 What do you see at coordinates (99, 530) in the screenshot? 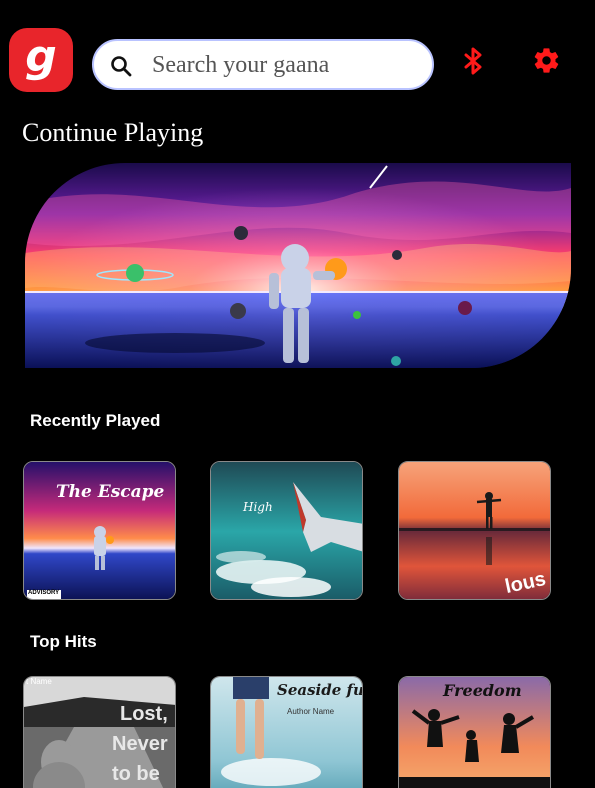
I see `recently-played-item: The Escape ADVISORY` at bounding box center [99, 530].